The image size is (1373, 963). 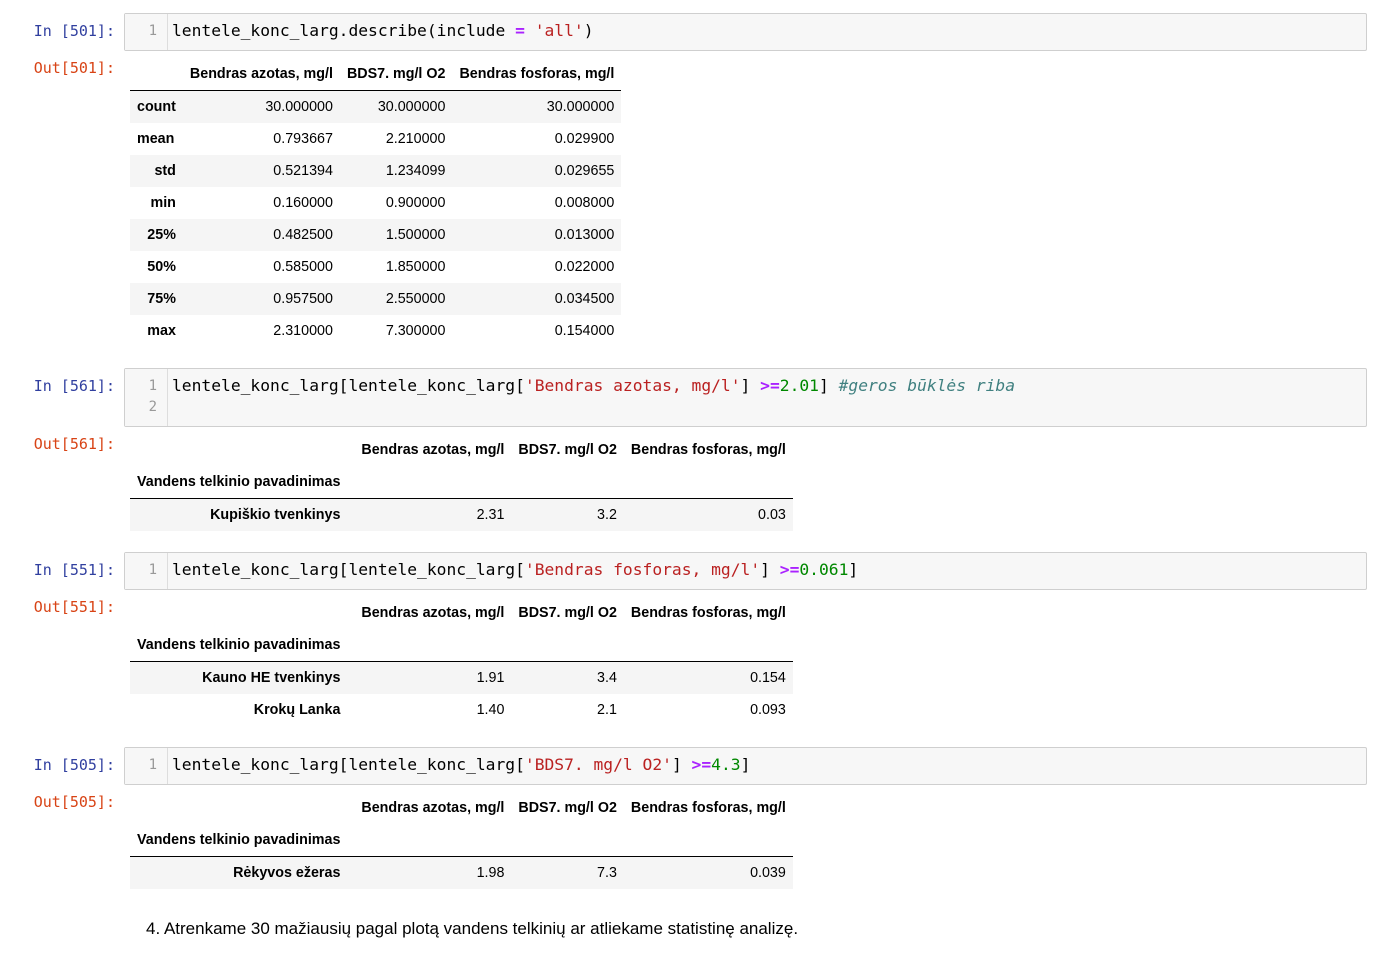 What do you see at coordinates (415, 235) in the screenshot?
I see `table-cell: 1.500000` at bounding box center [415, 235].